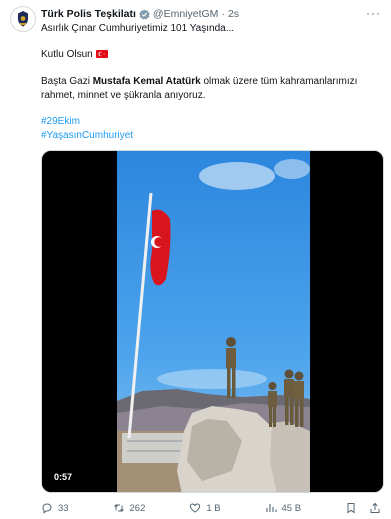 The image size is (391, 519). I want to click on repost-count: 262, so click(137, 508).